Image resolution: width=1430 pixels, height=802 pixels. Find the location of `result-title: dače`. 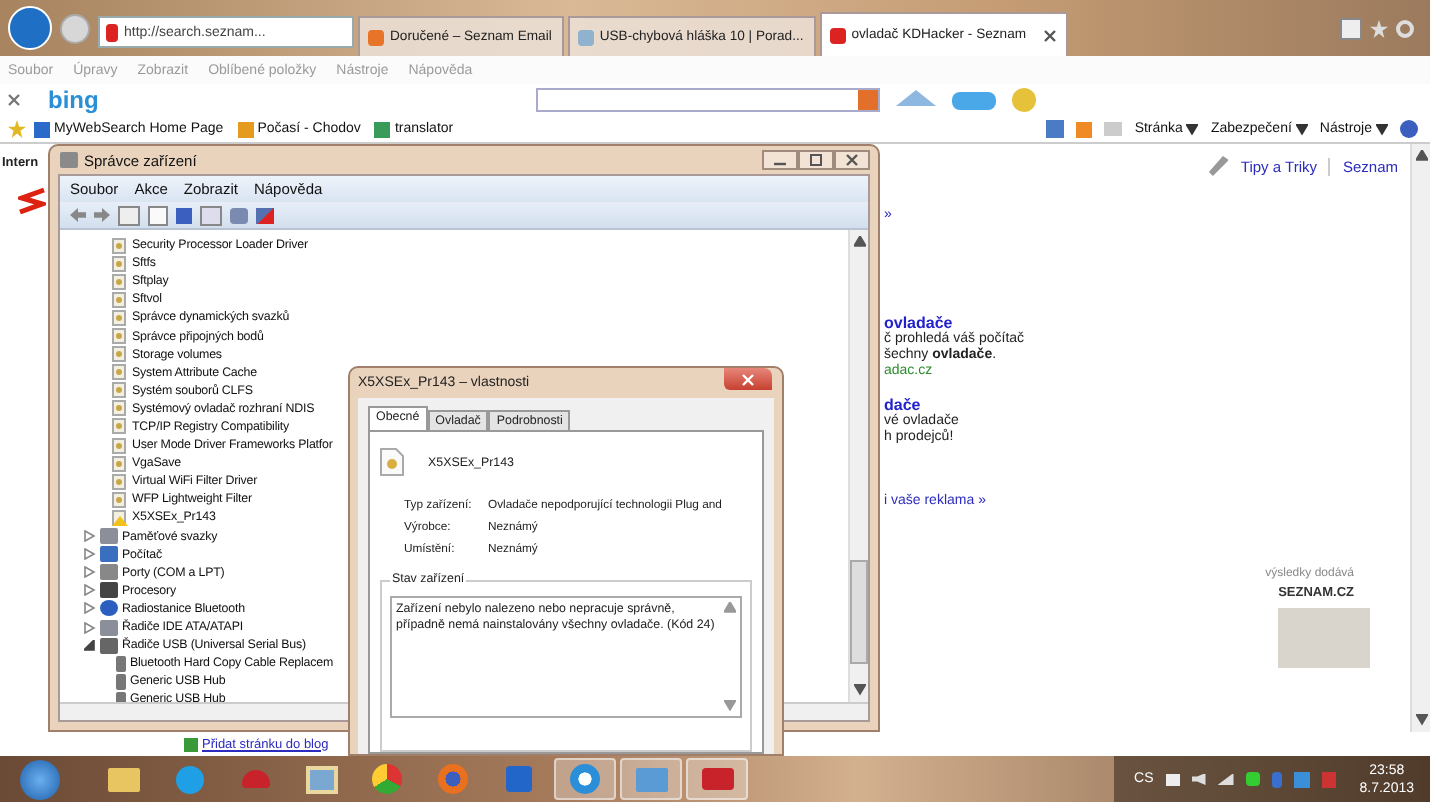

result-title: dače is located at coordinates (902, 405).